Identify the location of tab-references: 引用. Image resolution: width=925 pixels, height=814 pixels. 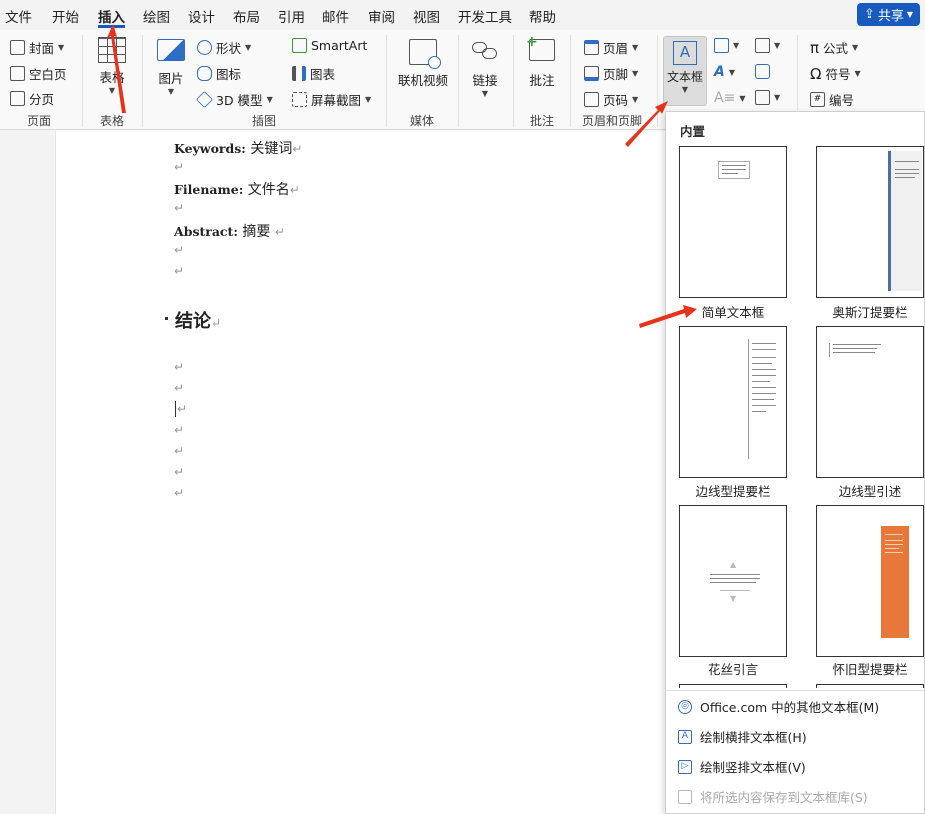
(291, 16).